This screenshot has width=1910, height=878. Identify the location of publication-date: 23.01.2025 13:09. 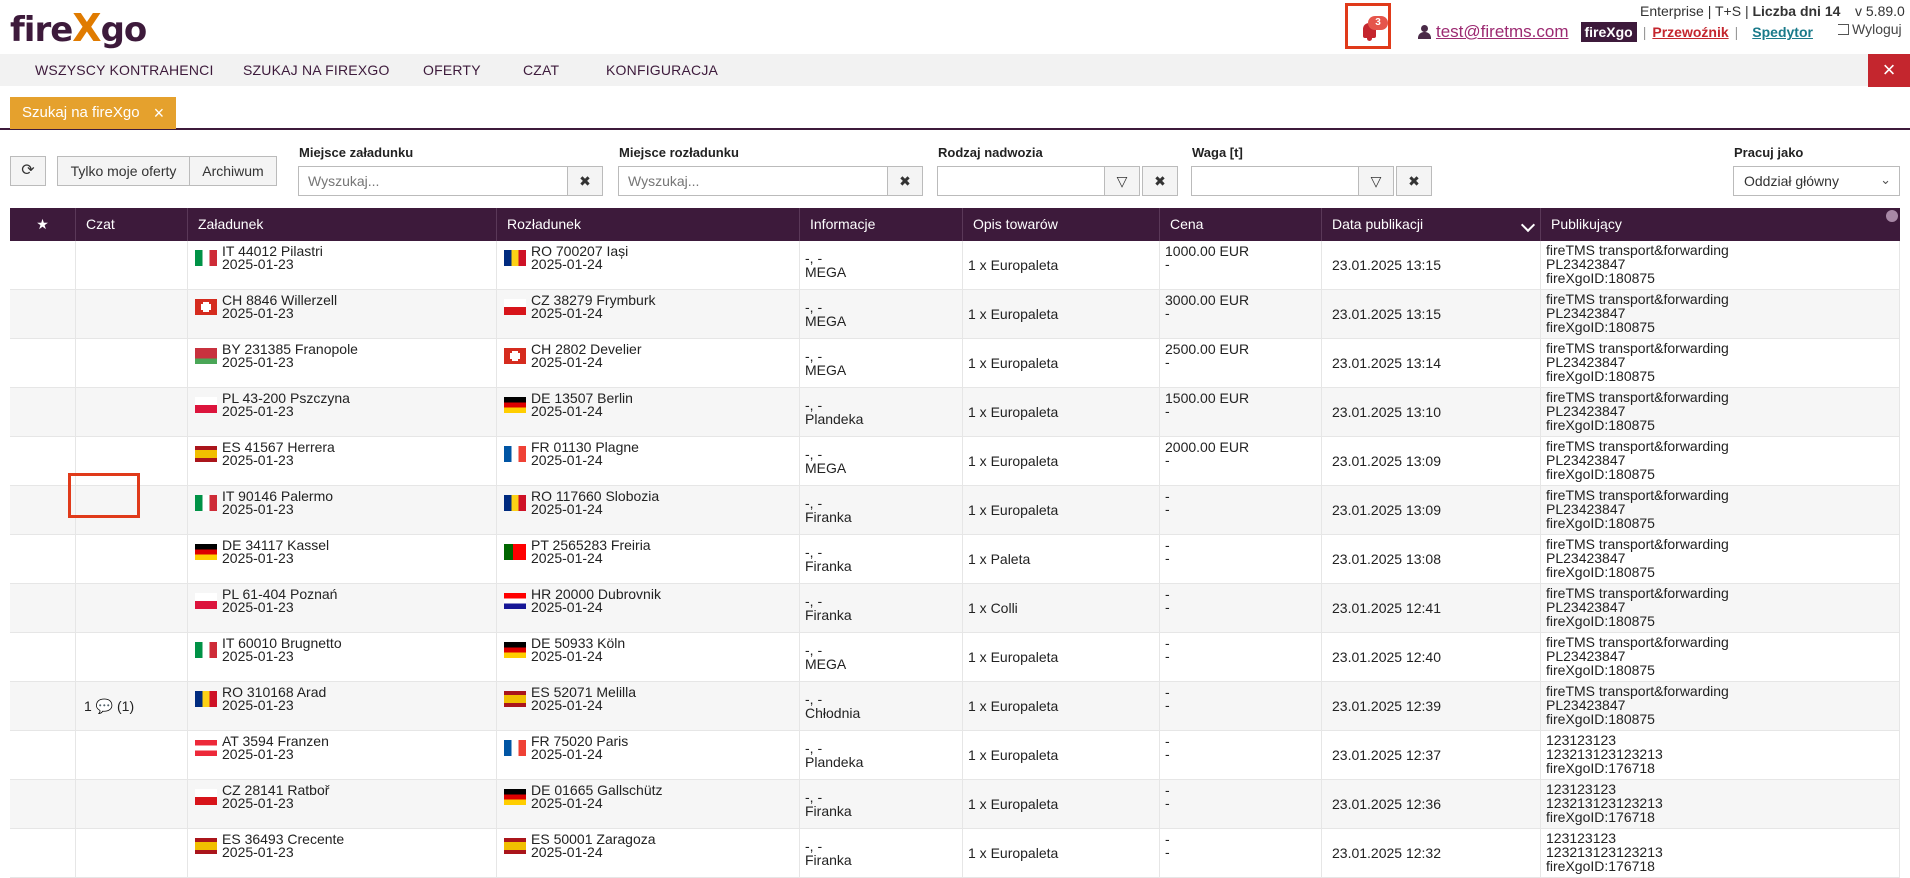
(1386, 461).